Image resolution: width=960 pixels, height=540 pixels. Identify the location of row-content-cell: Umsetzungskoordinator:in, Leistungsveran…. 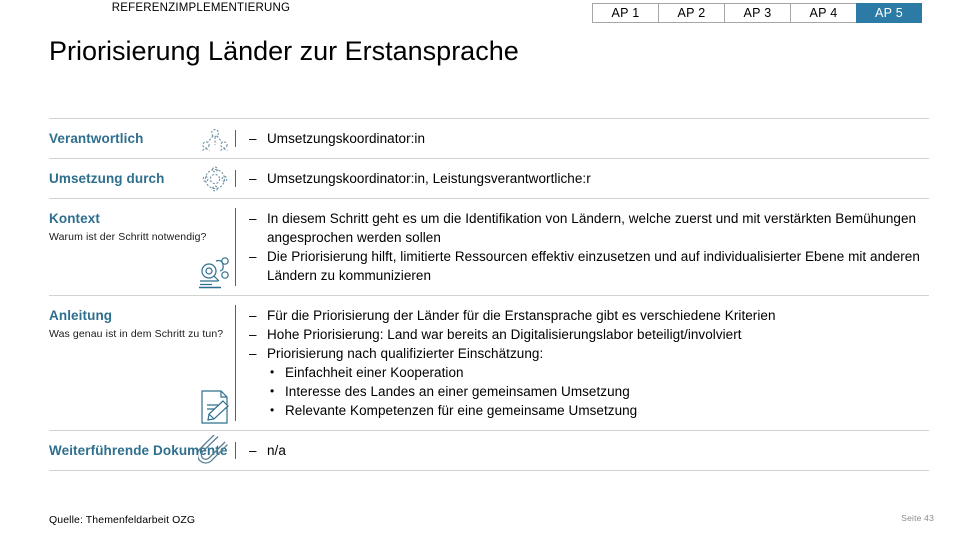
(582, 178).